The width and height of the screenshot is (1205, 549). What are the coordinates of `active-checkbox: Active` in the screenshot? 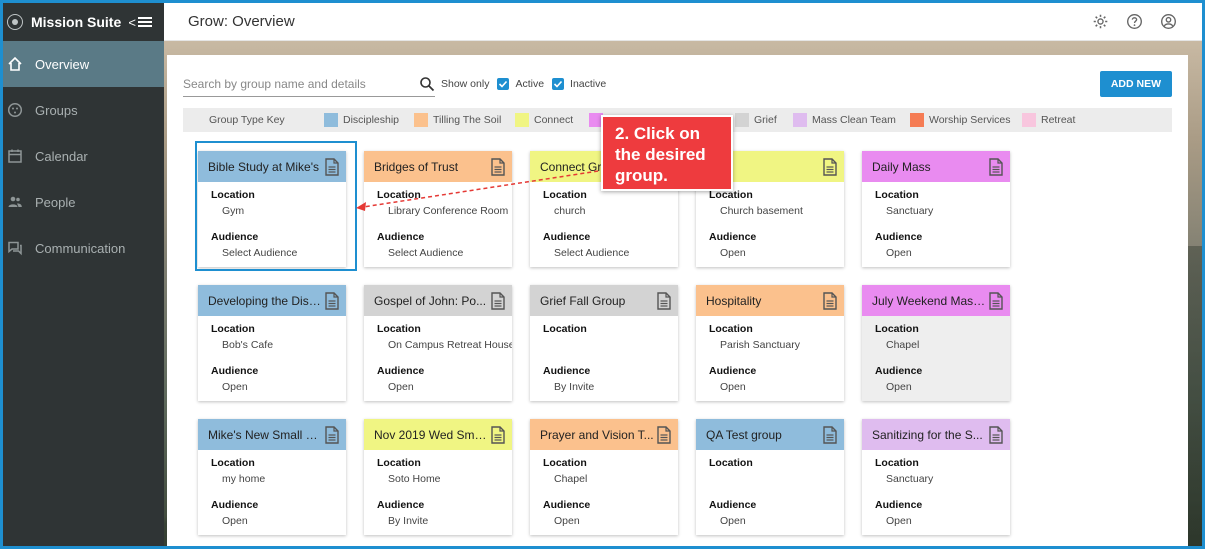 It's located at (520, 84).